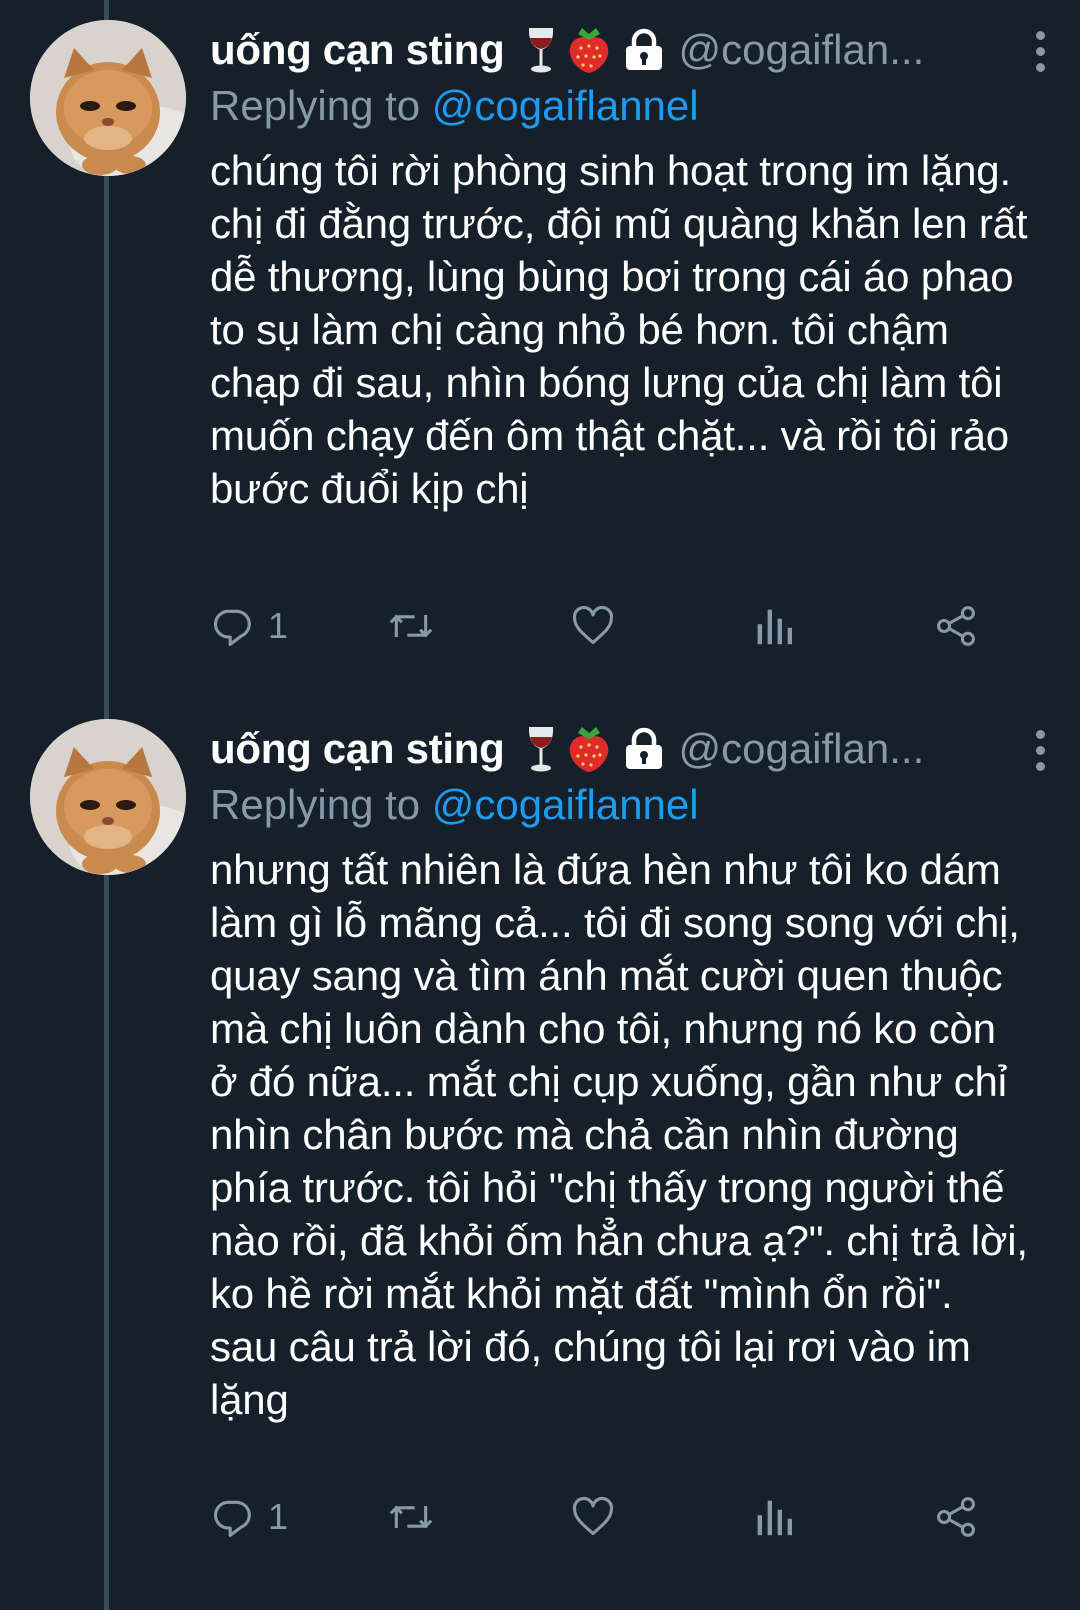 This screenshot has height=1610, width=1080. Describe the element at coordinates (106, 11) in the screenshot. I see `thread-line-top` at that location.